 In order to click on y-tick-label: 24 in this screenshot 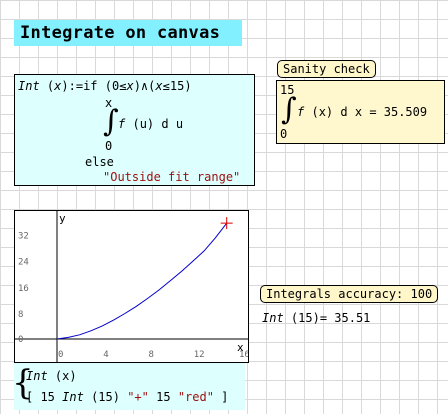, I will do `click(23, 263)`.